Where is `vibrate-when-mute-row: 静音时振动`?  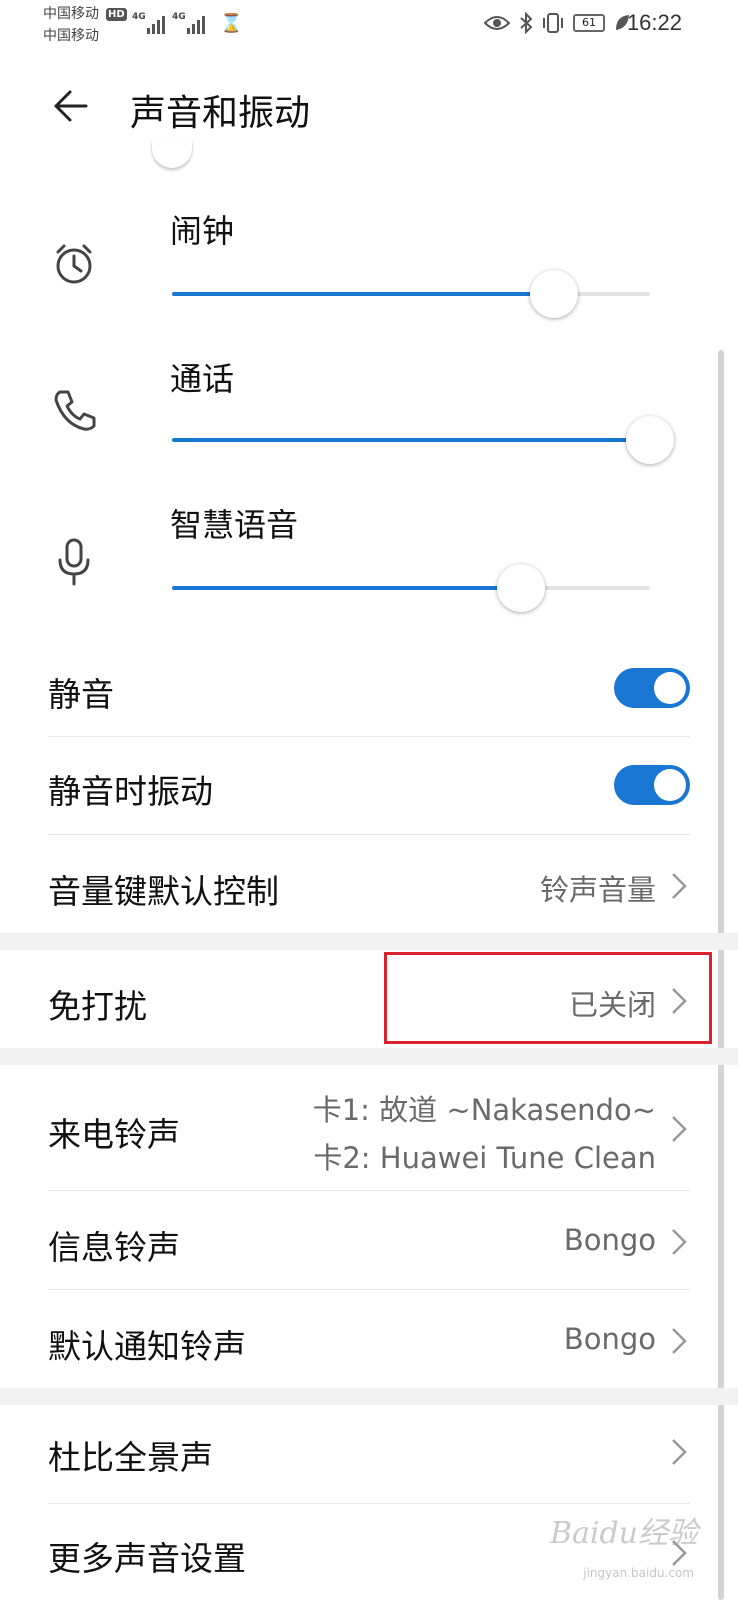
vibrate-when-mute-row: 静音时振动 is located at coordinates (369, 785).